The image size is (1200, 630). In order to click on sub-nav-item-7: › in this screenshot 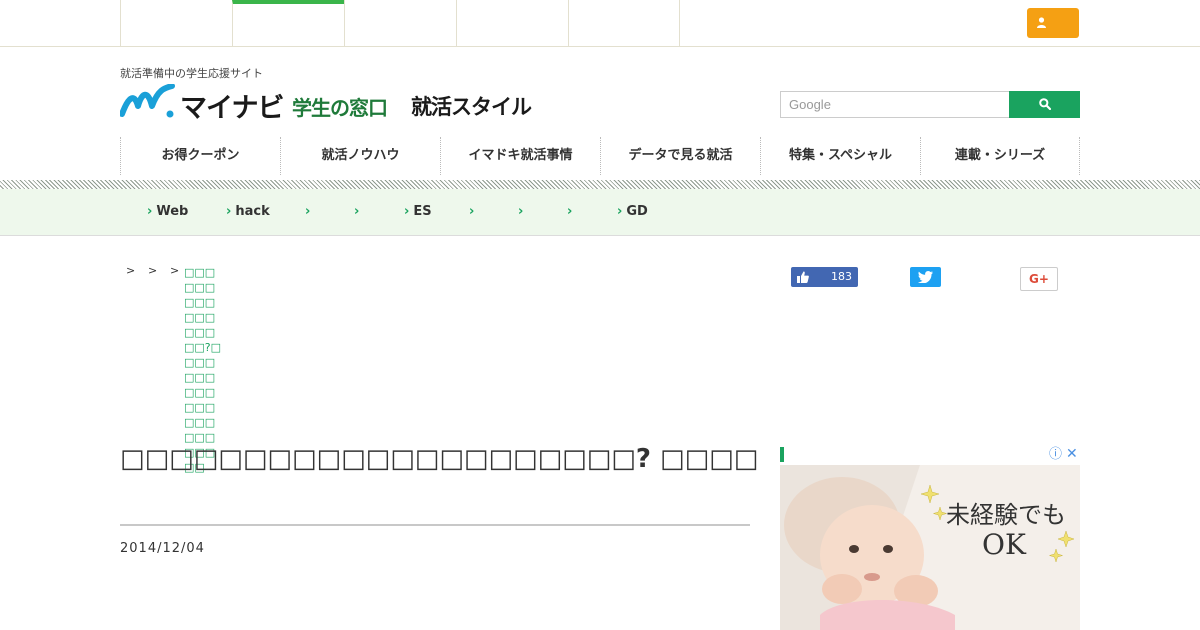, I will do `click(522, 212)`.